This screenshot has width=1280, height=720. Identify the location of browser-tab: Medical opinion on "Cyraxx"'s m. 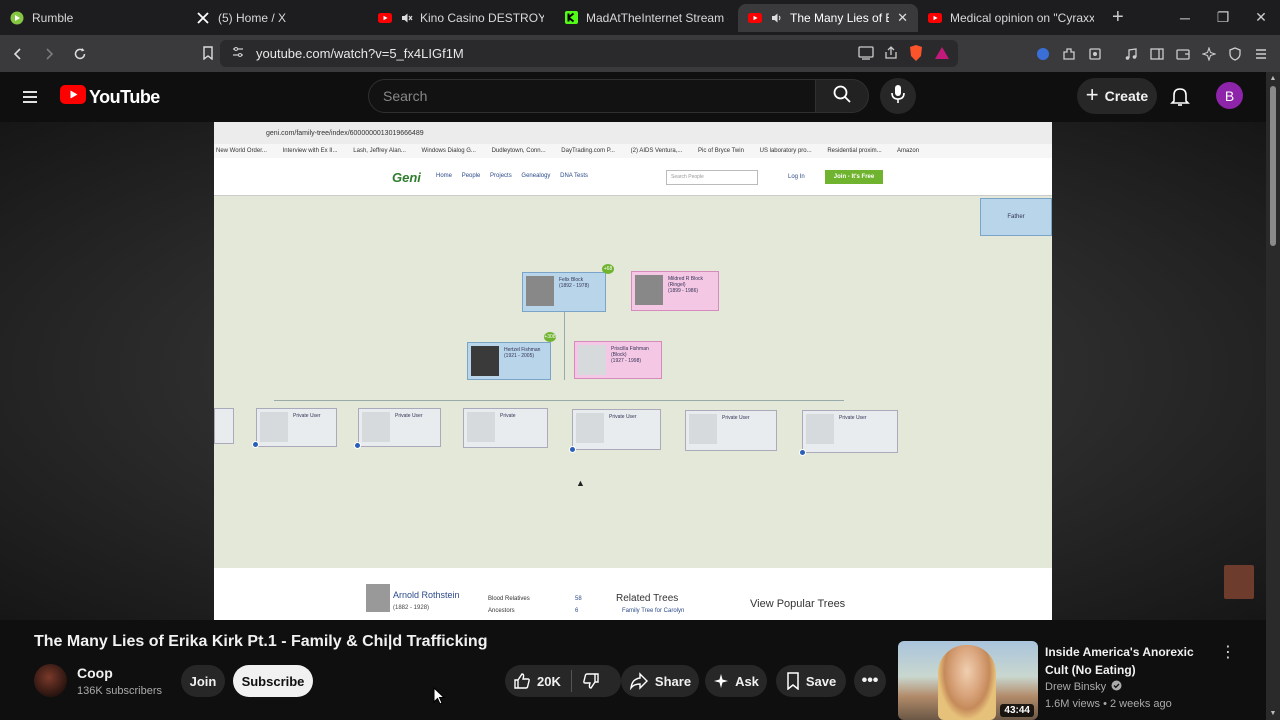
(1011, 18).